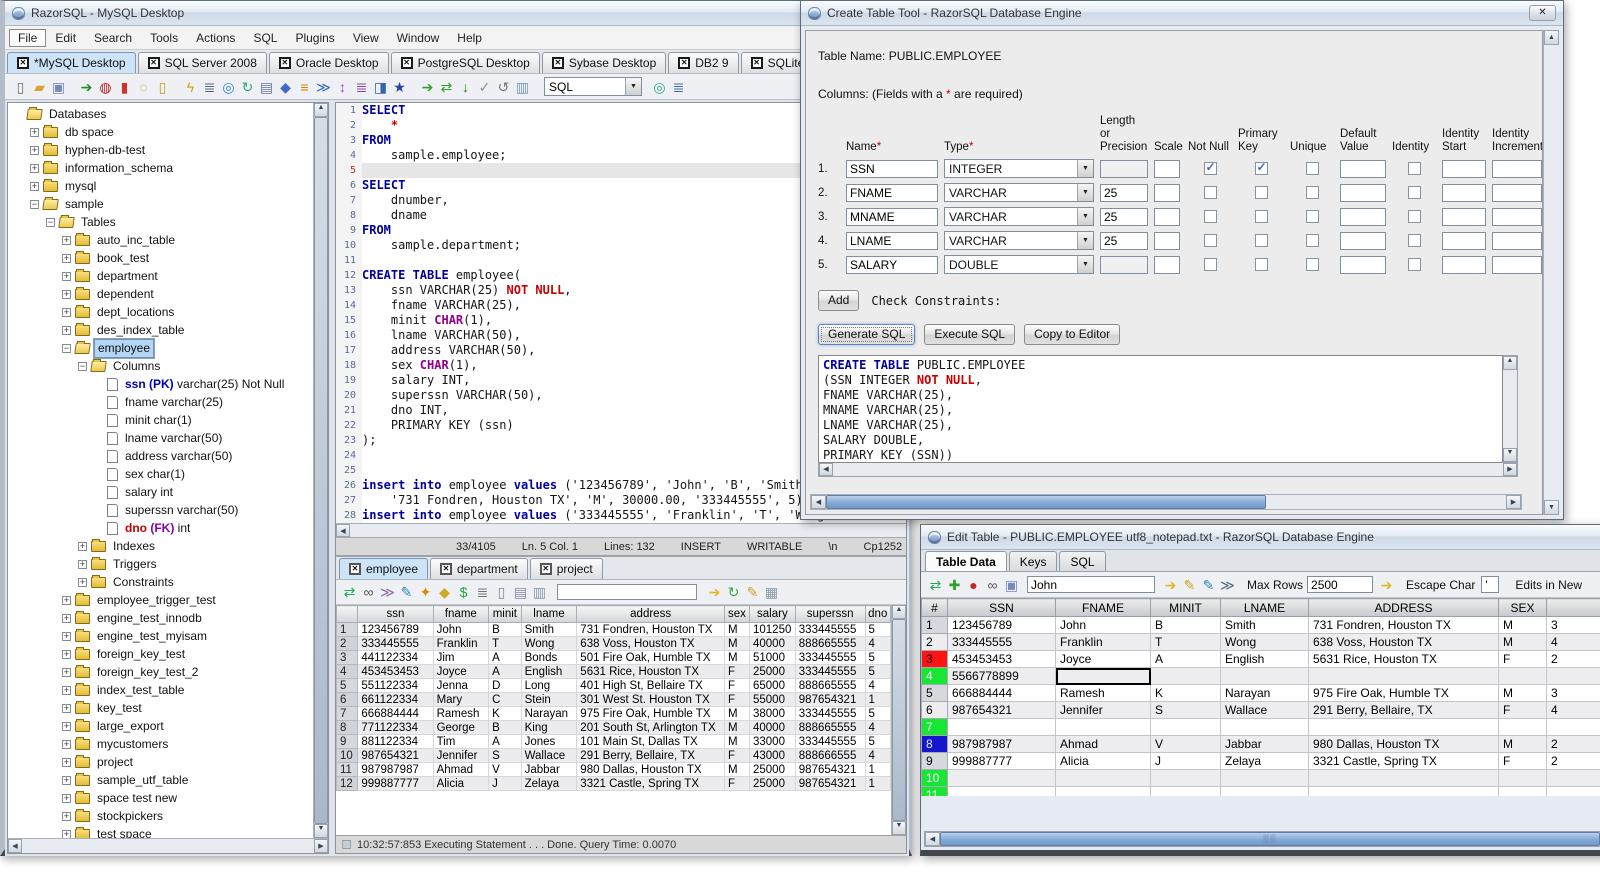  What do you see at coordinates (650, 713) in the screenshot?
I see `result-cell: 975 Fire Oak, Humble TX` at bounding box center [650, 713].